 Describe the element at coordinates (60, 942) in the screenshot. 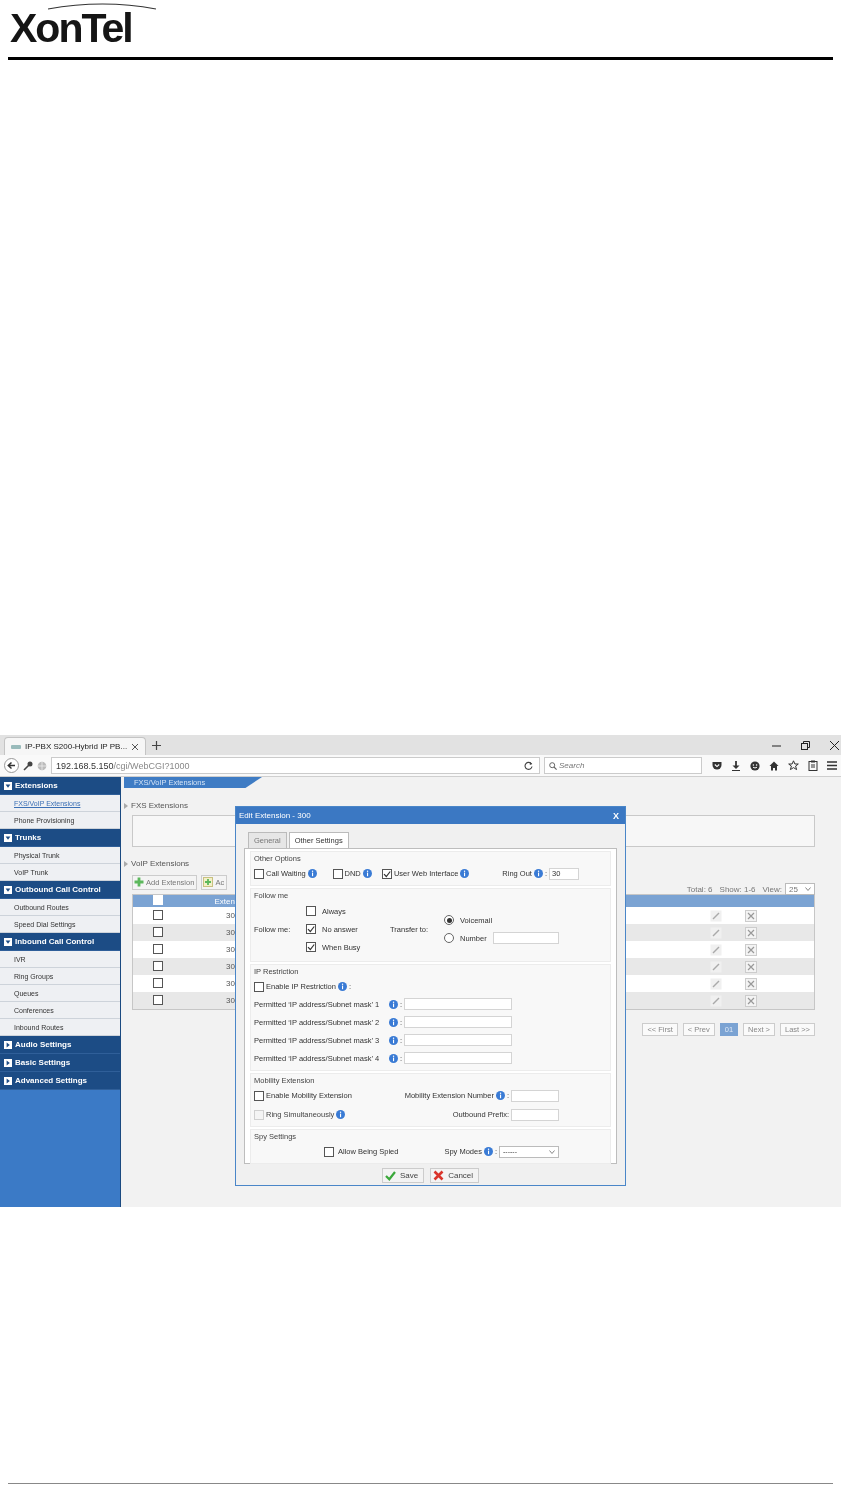

I see `sidebar-group-header: Inbound Call Control` at that location.